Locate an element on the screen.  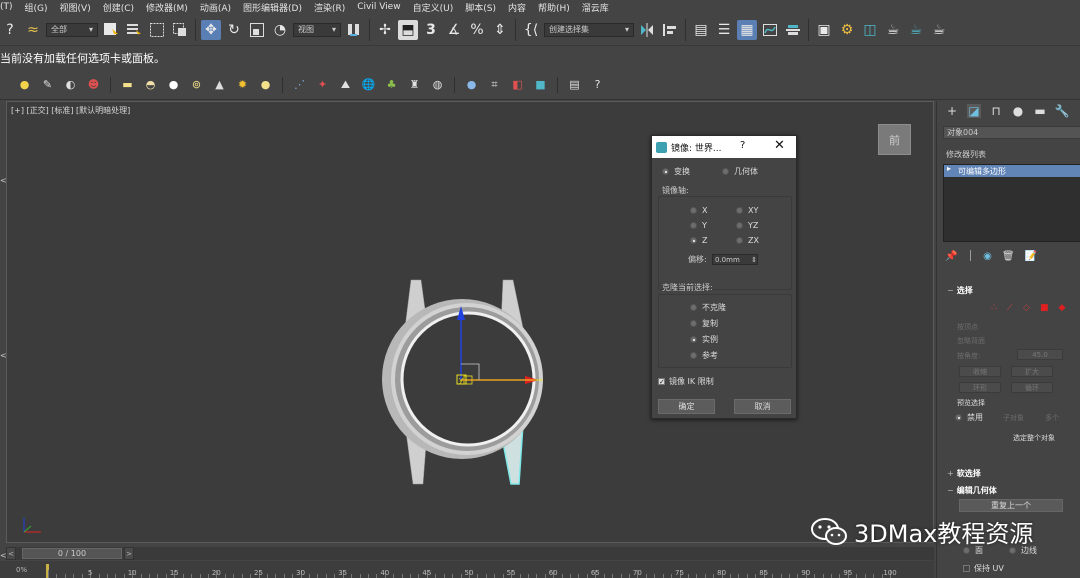
scene-icon: ⛰ is located at coordinates (345, 84).